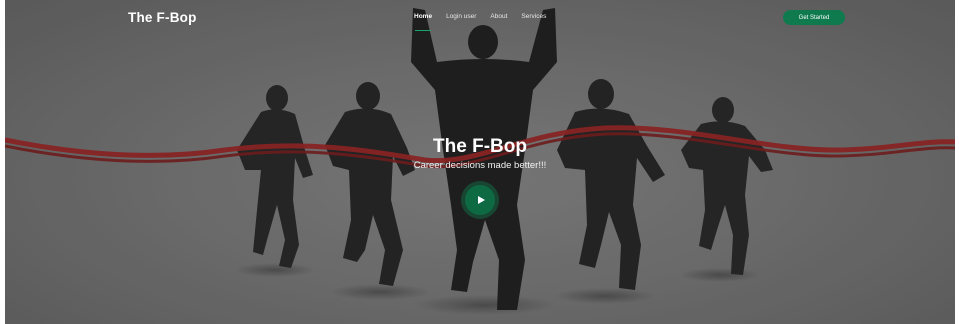 The image size is (959, 324). I want to click on nav-item-services: Services, so click(533, 16).